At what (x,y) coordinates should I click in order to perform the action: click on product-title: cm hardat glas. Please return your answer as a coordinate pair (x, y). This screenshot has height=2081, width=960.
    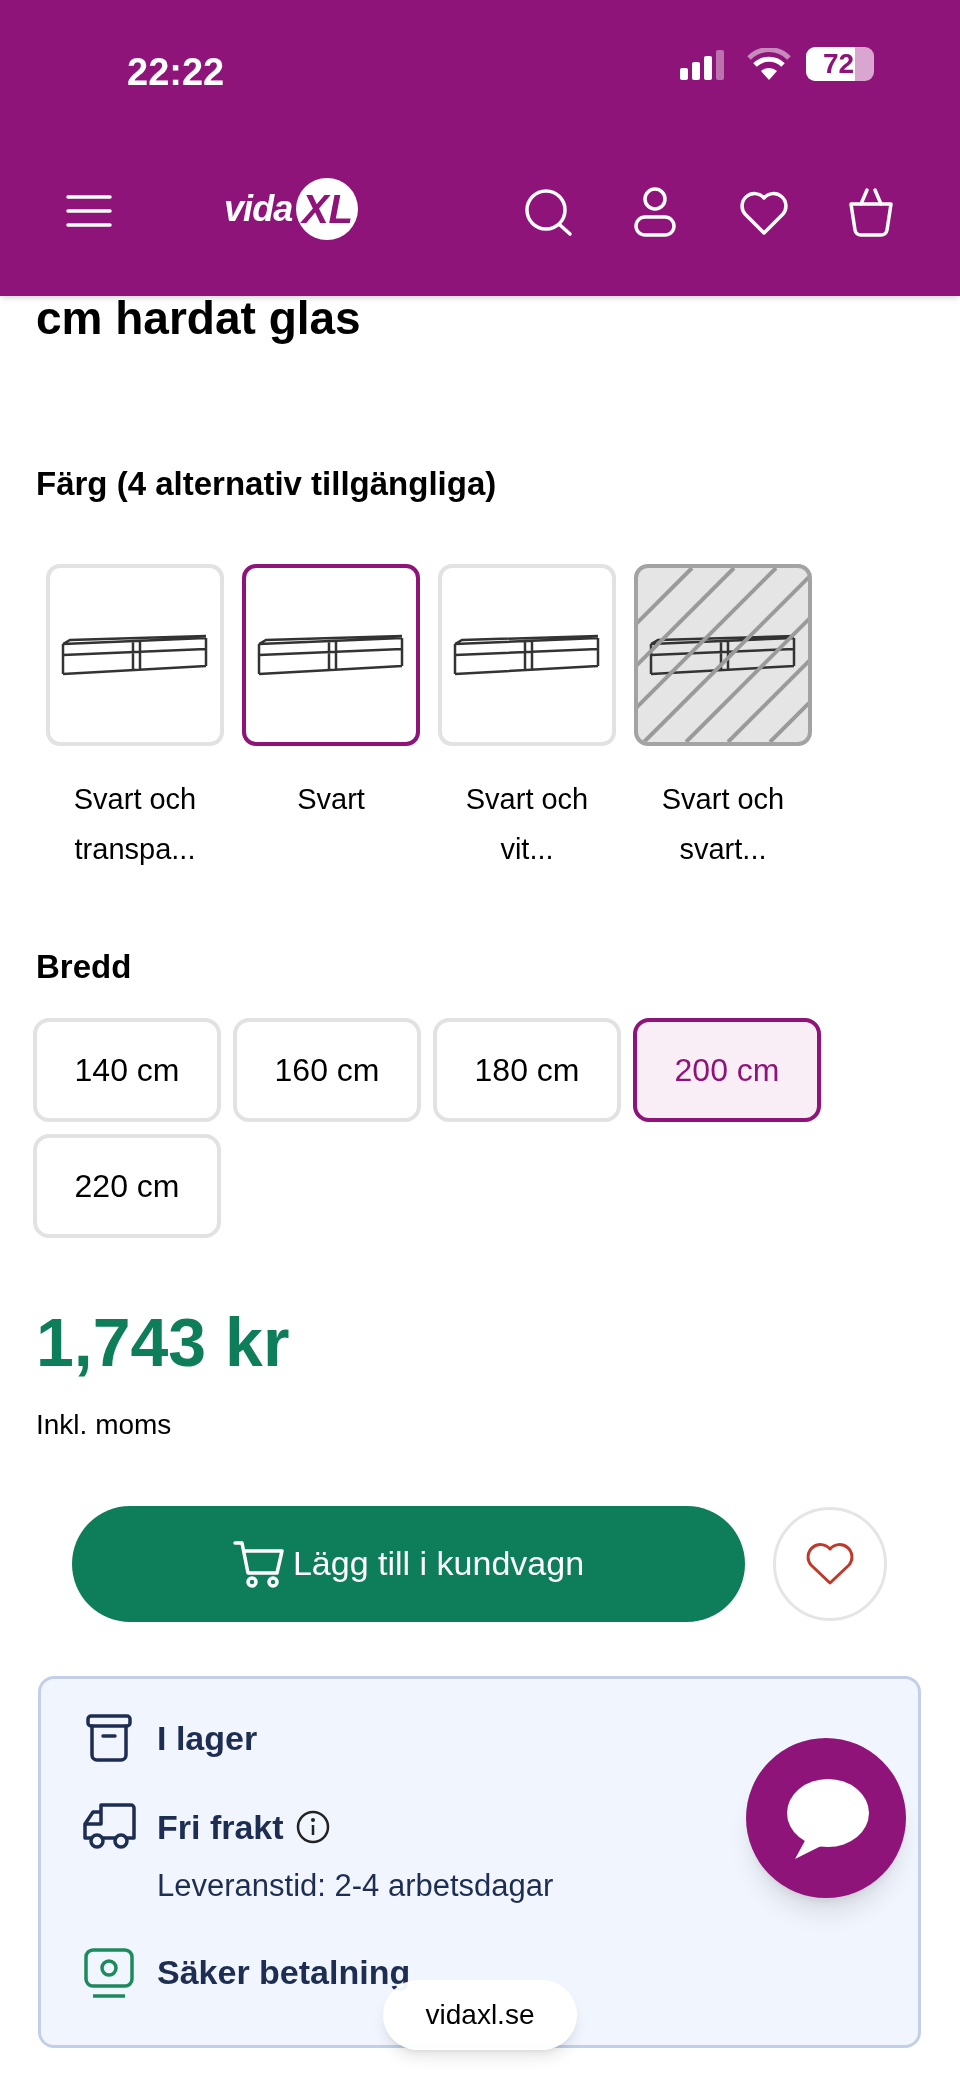
    Looking at the image, I should click on (199, 318).